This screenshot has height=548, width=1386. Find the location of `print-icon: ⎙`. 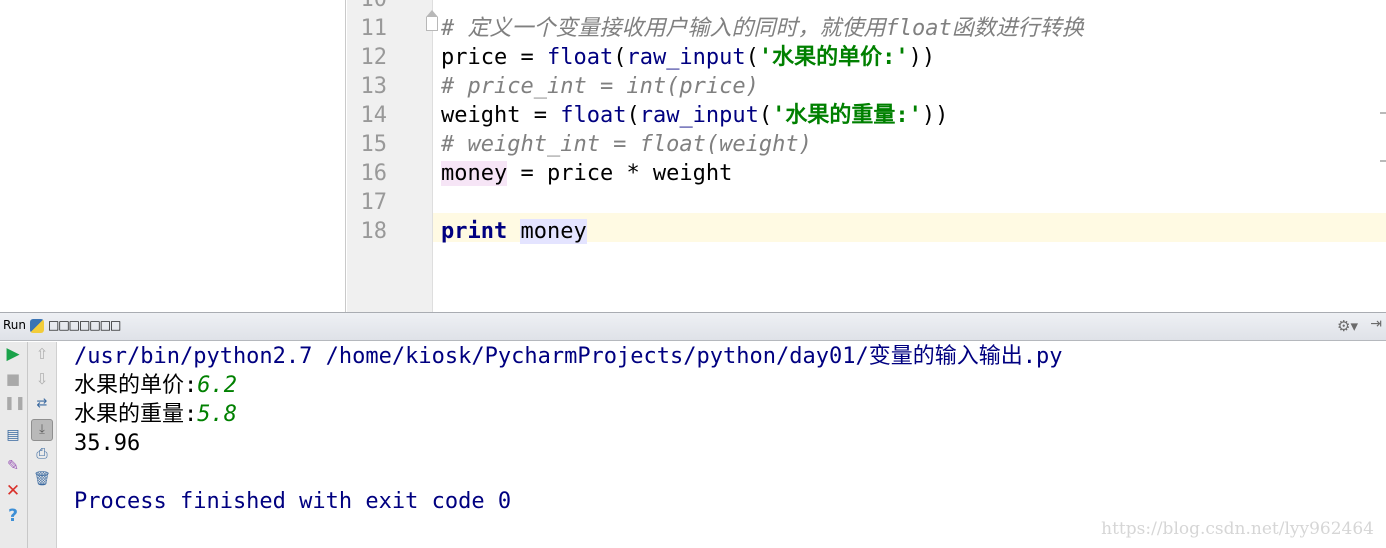

print-icon: ⎙ is located at coordinates (42, 454).